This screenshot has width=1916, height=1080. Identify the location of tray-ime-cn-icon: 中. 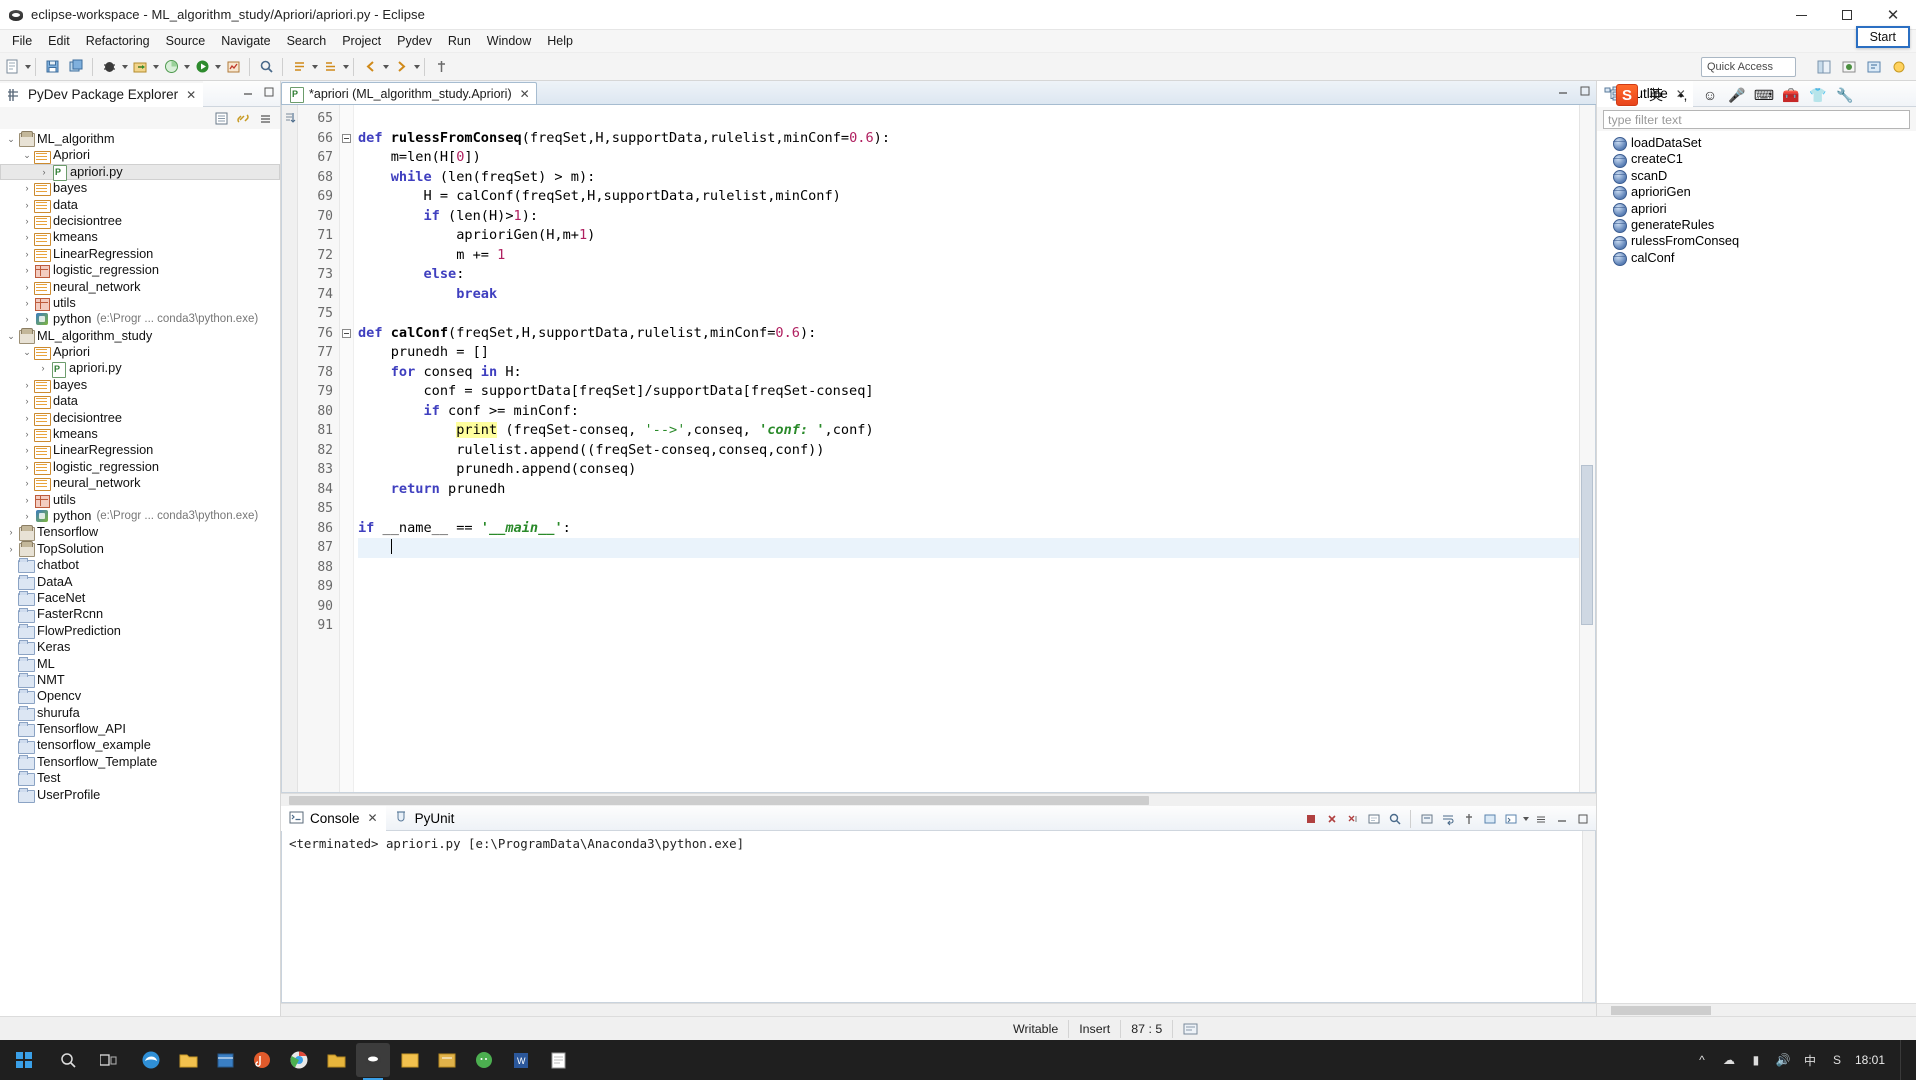
(1810, 1060).